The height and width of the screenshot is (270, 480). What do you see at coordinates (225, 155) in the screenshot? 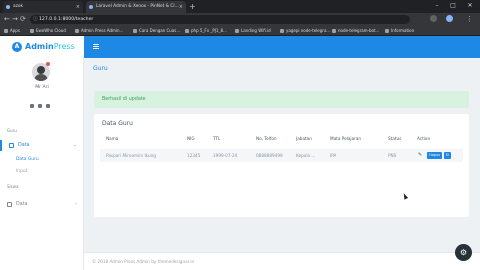
I see `table-cell: 1999-07-24` at bounding box center [225, 155].